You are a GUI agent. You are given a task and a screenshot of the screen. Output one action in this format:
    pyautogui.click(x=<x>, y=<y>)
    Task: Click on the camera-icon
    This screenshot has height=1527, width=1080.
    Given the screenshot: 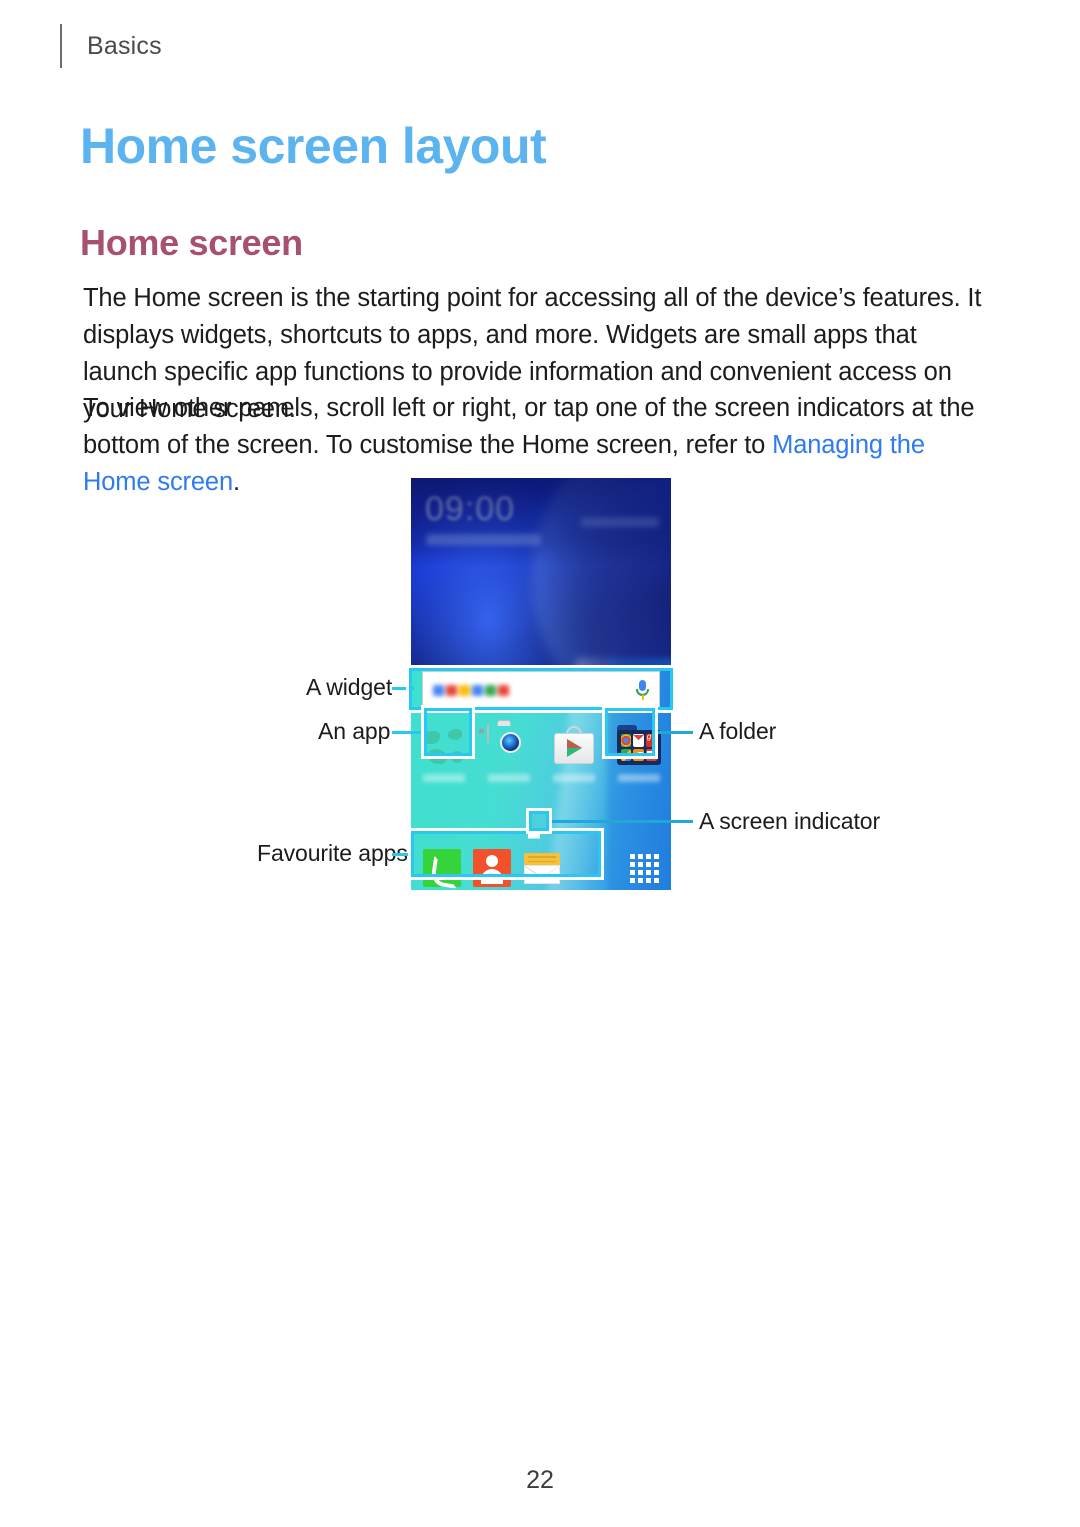 What is the action you would take?
    pyautogui.click(x=504, y=744)
    